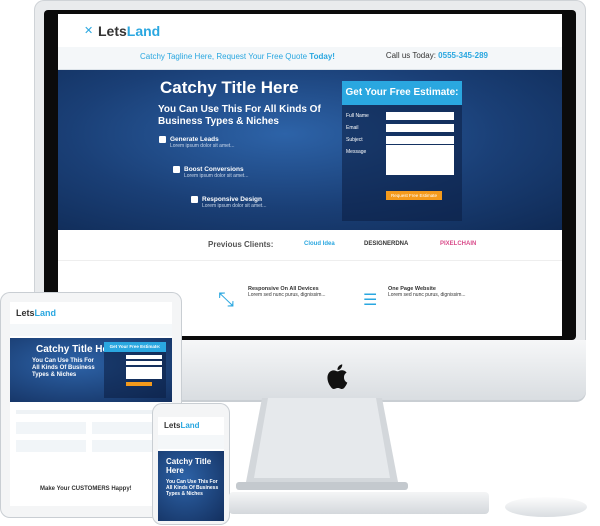  I want to click on subject-field, so click(420, 140).